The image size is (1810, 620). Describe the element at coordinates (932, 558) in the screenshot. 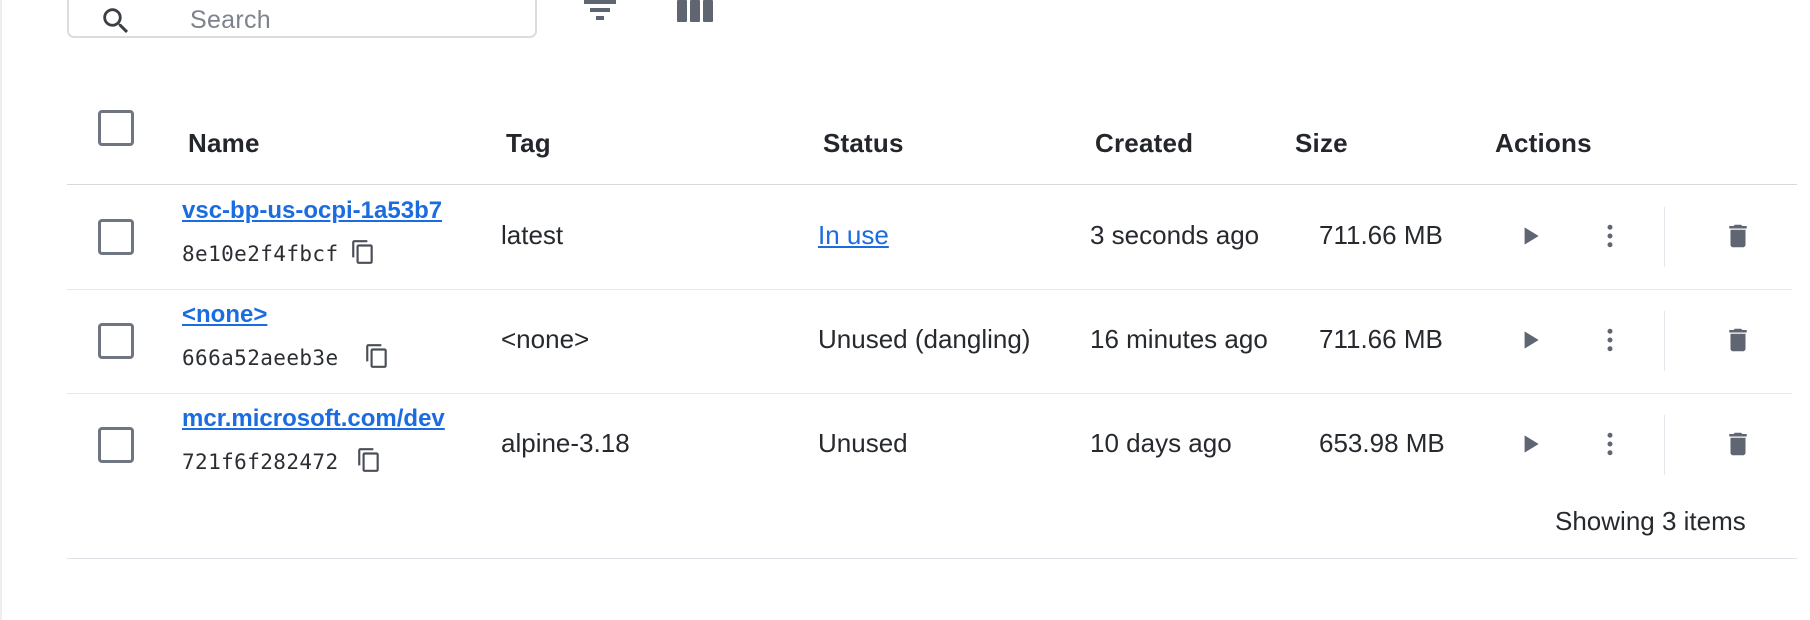

I see `footer-divider` at that location.